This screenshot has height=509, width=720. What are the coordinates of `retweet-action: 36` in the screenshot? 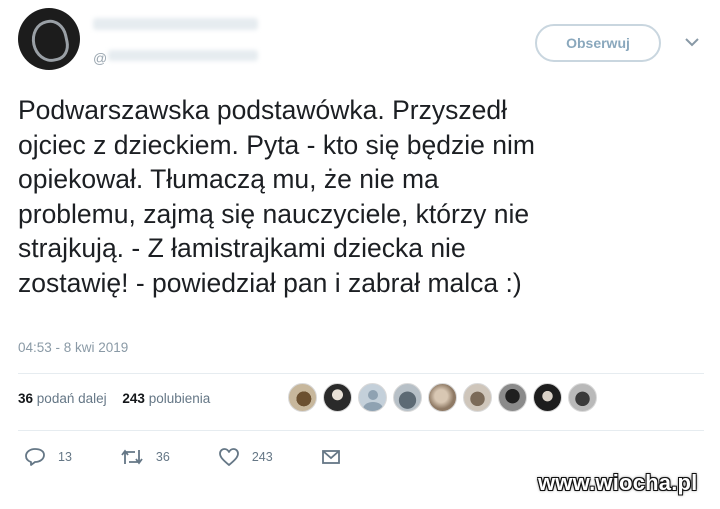 It's located at (145, 457).